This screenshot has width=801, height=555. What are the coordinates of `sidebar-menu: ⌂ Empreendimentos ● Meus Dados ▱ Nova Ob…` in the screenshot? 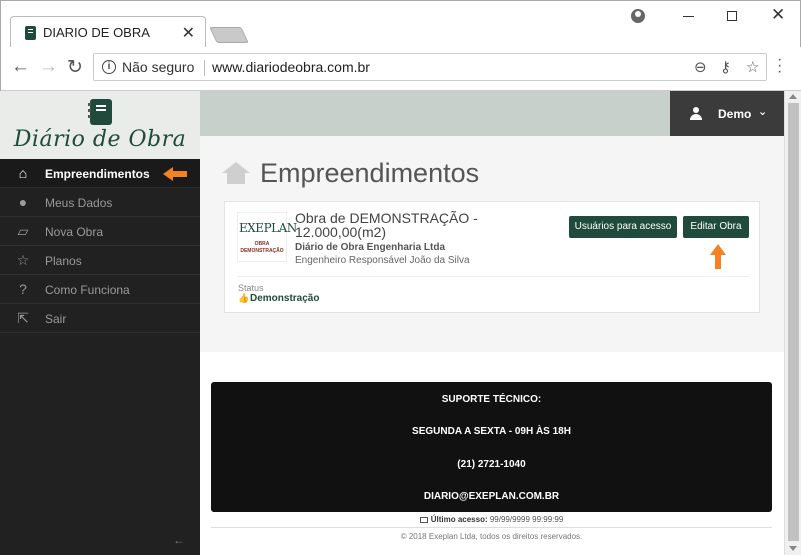 It's located at (100, 246).